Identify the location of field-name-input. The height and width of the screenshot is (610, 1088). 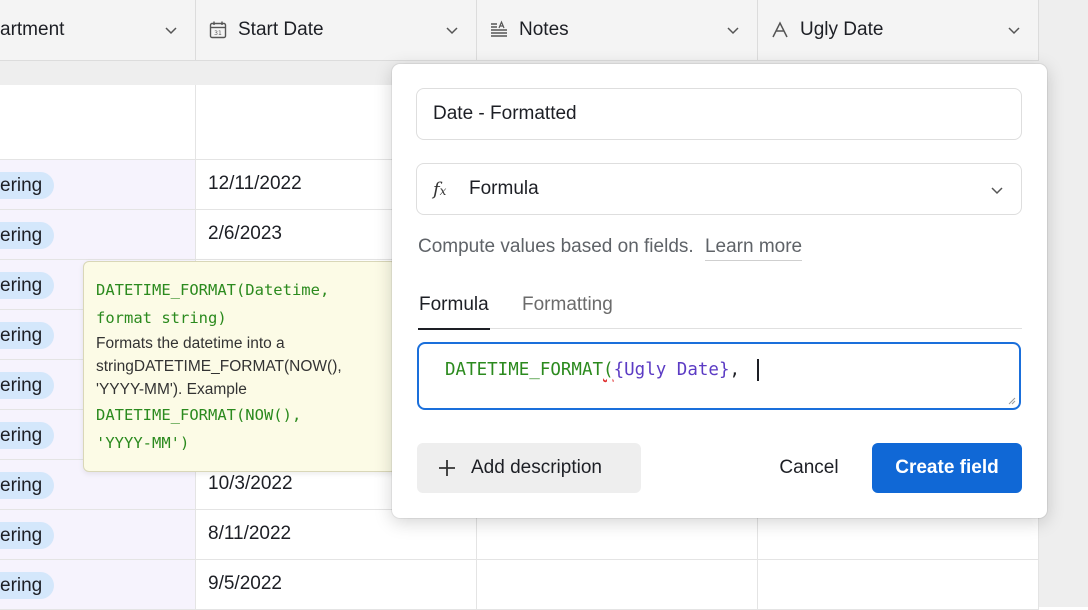
(719, 114).